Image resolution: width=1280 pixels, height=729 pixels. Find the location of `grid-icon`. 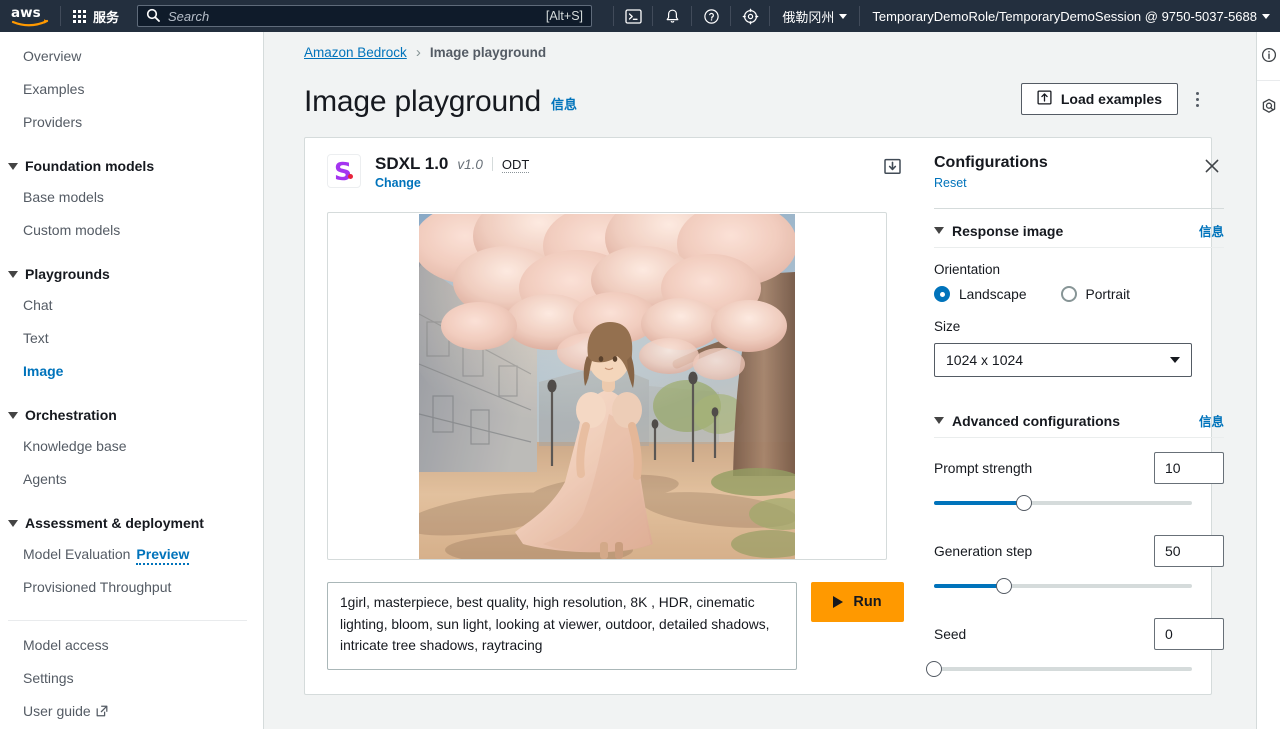

grid-icon is located at coordinates (79, 16).